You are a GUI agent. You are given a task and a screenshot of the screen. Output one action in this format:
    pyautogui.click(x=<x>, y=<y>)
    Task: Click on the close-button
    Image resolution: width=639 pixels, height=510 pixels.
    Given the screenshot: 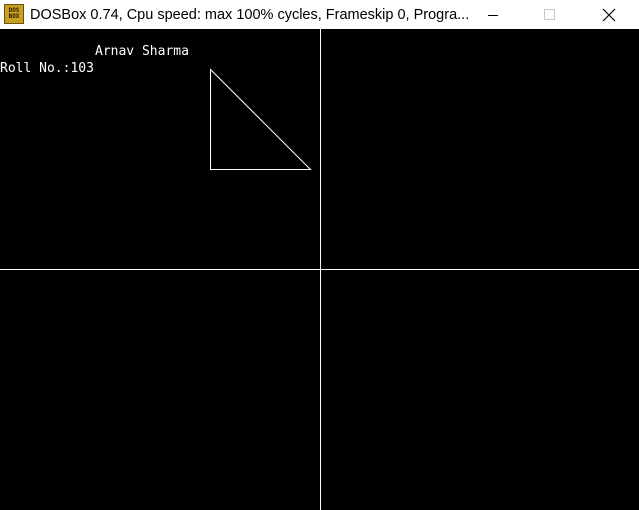 What is the action you would take?
    pyautogui.click(x=609, y=14)
    